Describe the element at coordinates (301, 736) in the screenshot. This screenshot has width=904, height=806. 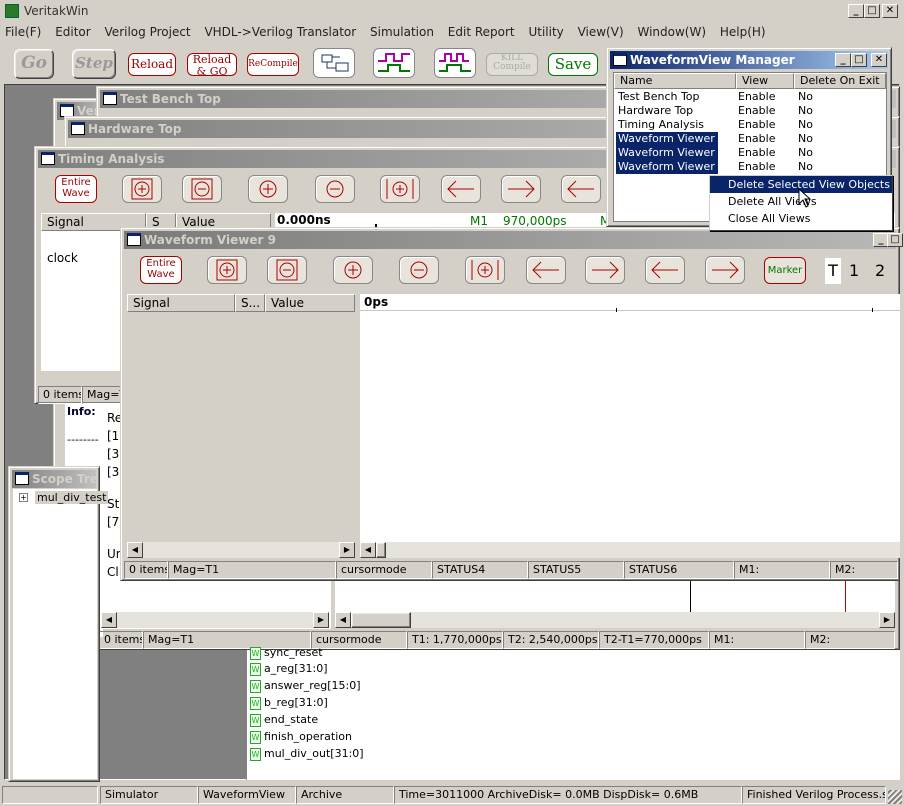
I see `signal-item: Wfinish_operation` at that location.